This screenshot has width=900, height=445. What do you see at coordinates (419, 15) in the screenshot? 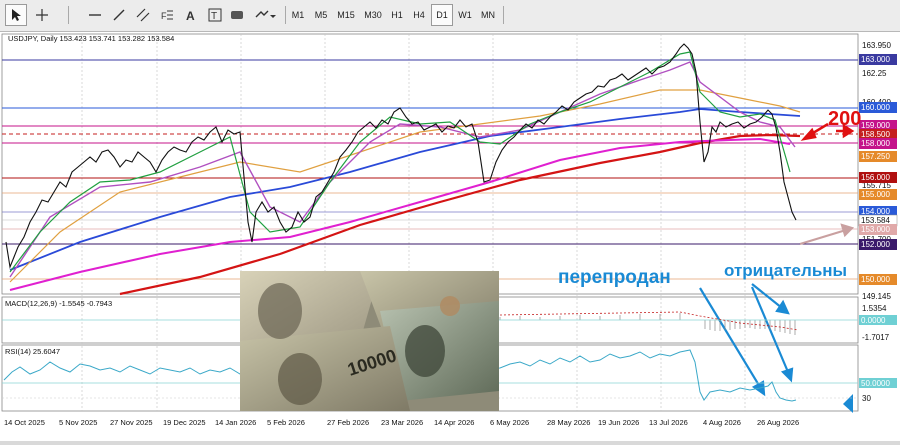
I see `timeframe-h4: H4` at bounding box center [419, 15].